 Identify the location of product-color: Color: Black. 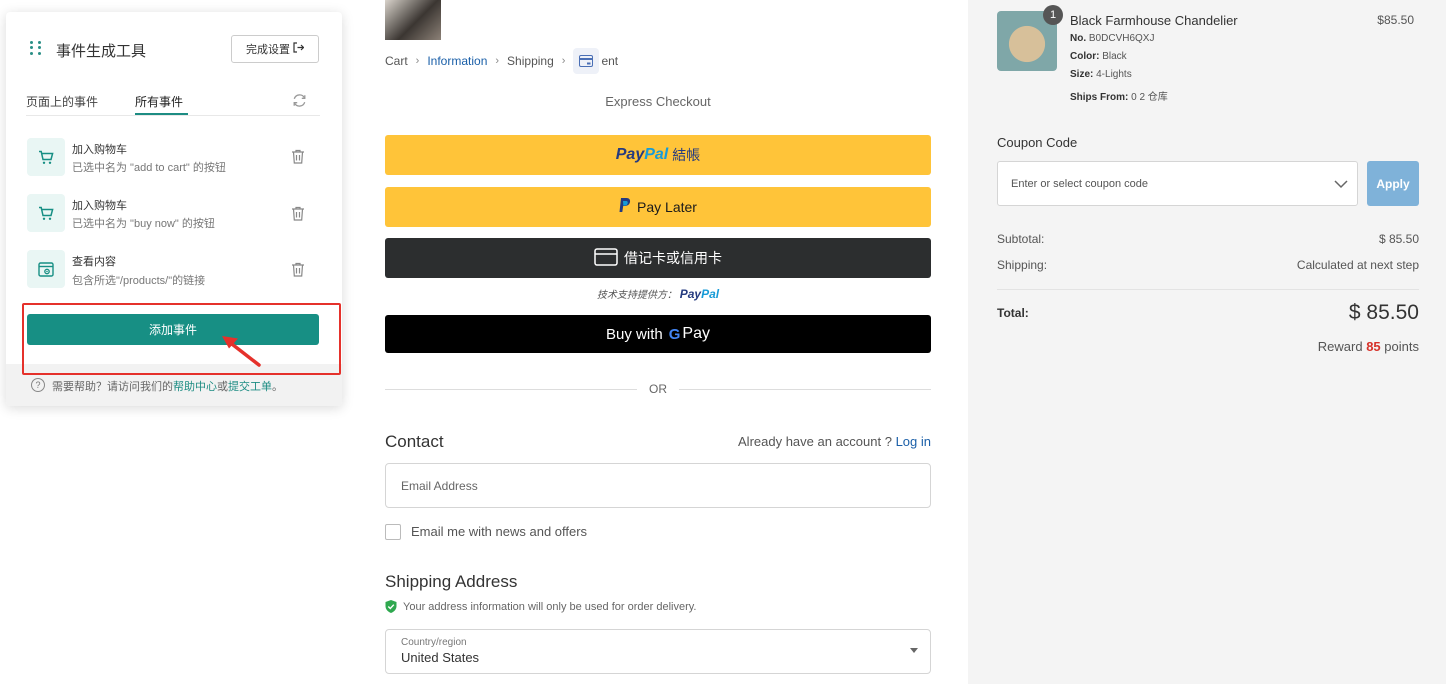
(1098, 56).